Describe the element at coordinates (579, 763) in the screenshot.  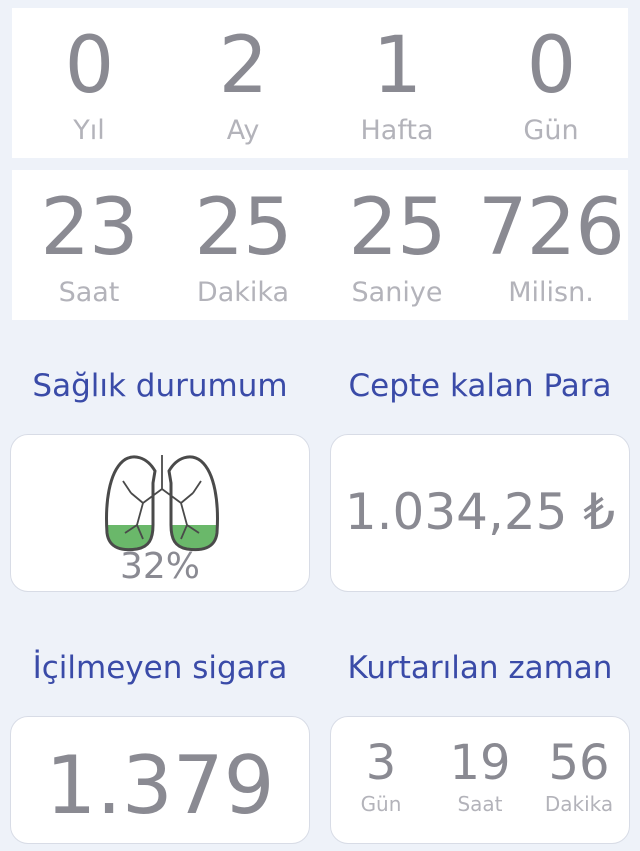
I see `time-saved-minutes-value: 56` at that location.